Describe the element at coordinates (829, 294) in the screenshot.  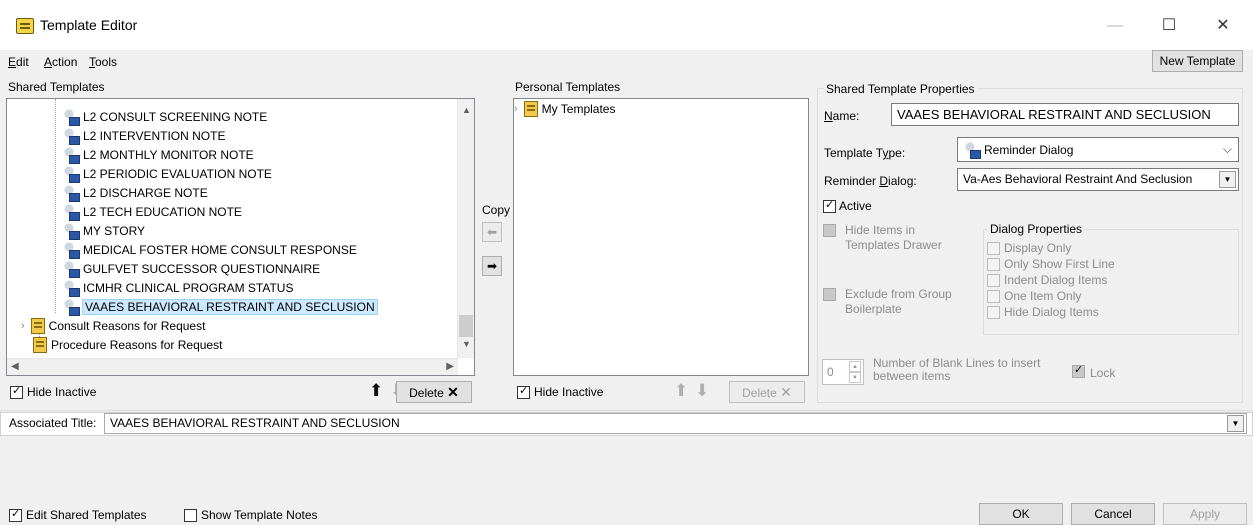
I see `exclude-boilerplate-checkbox` at that location.